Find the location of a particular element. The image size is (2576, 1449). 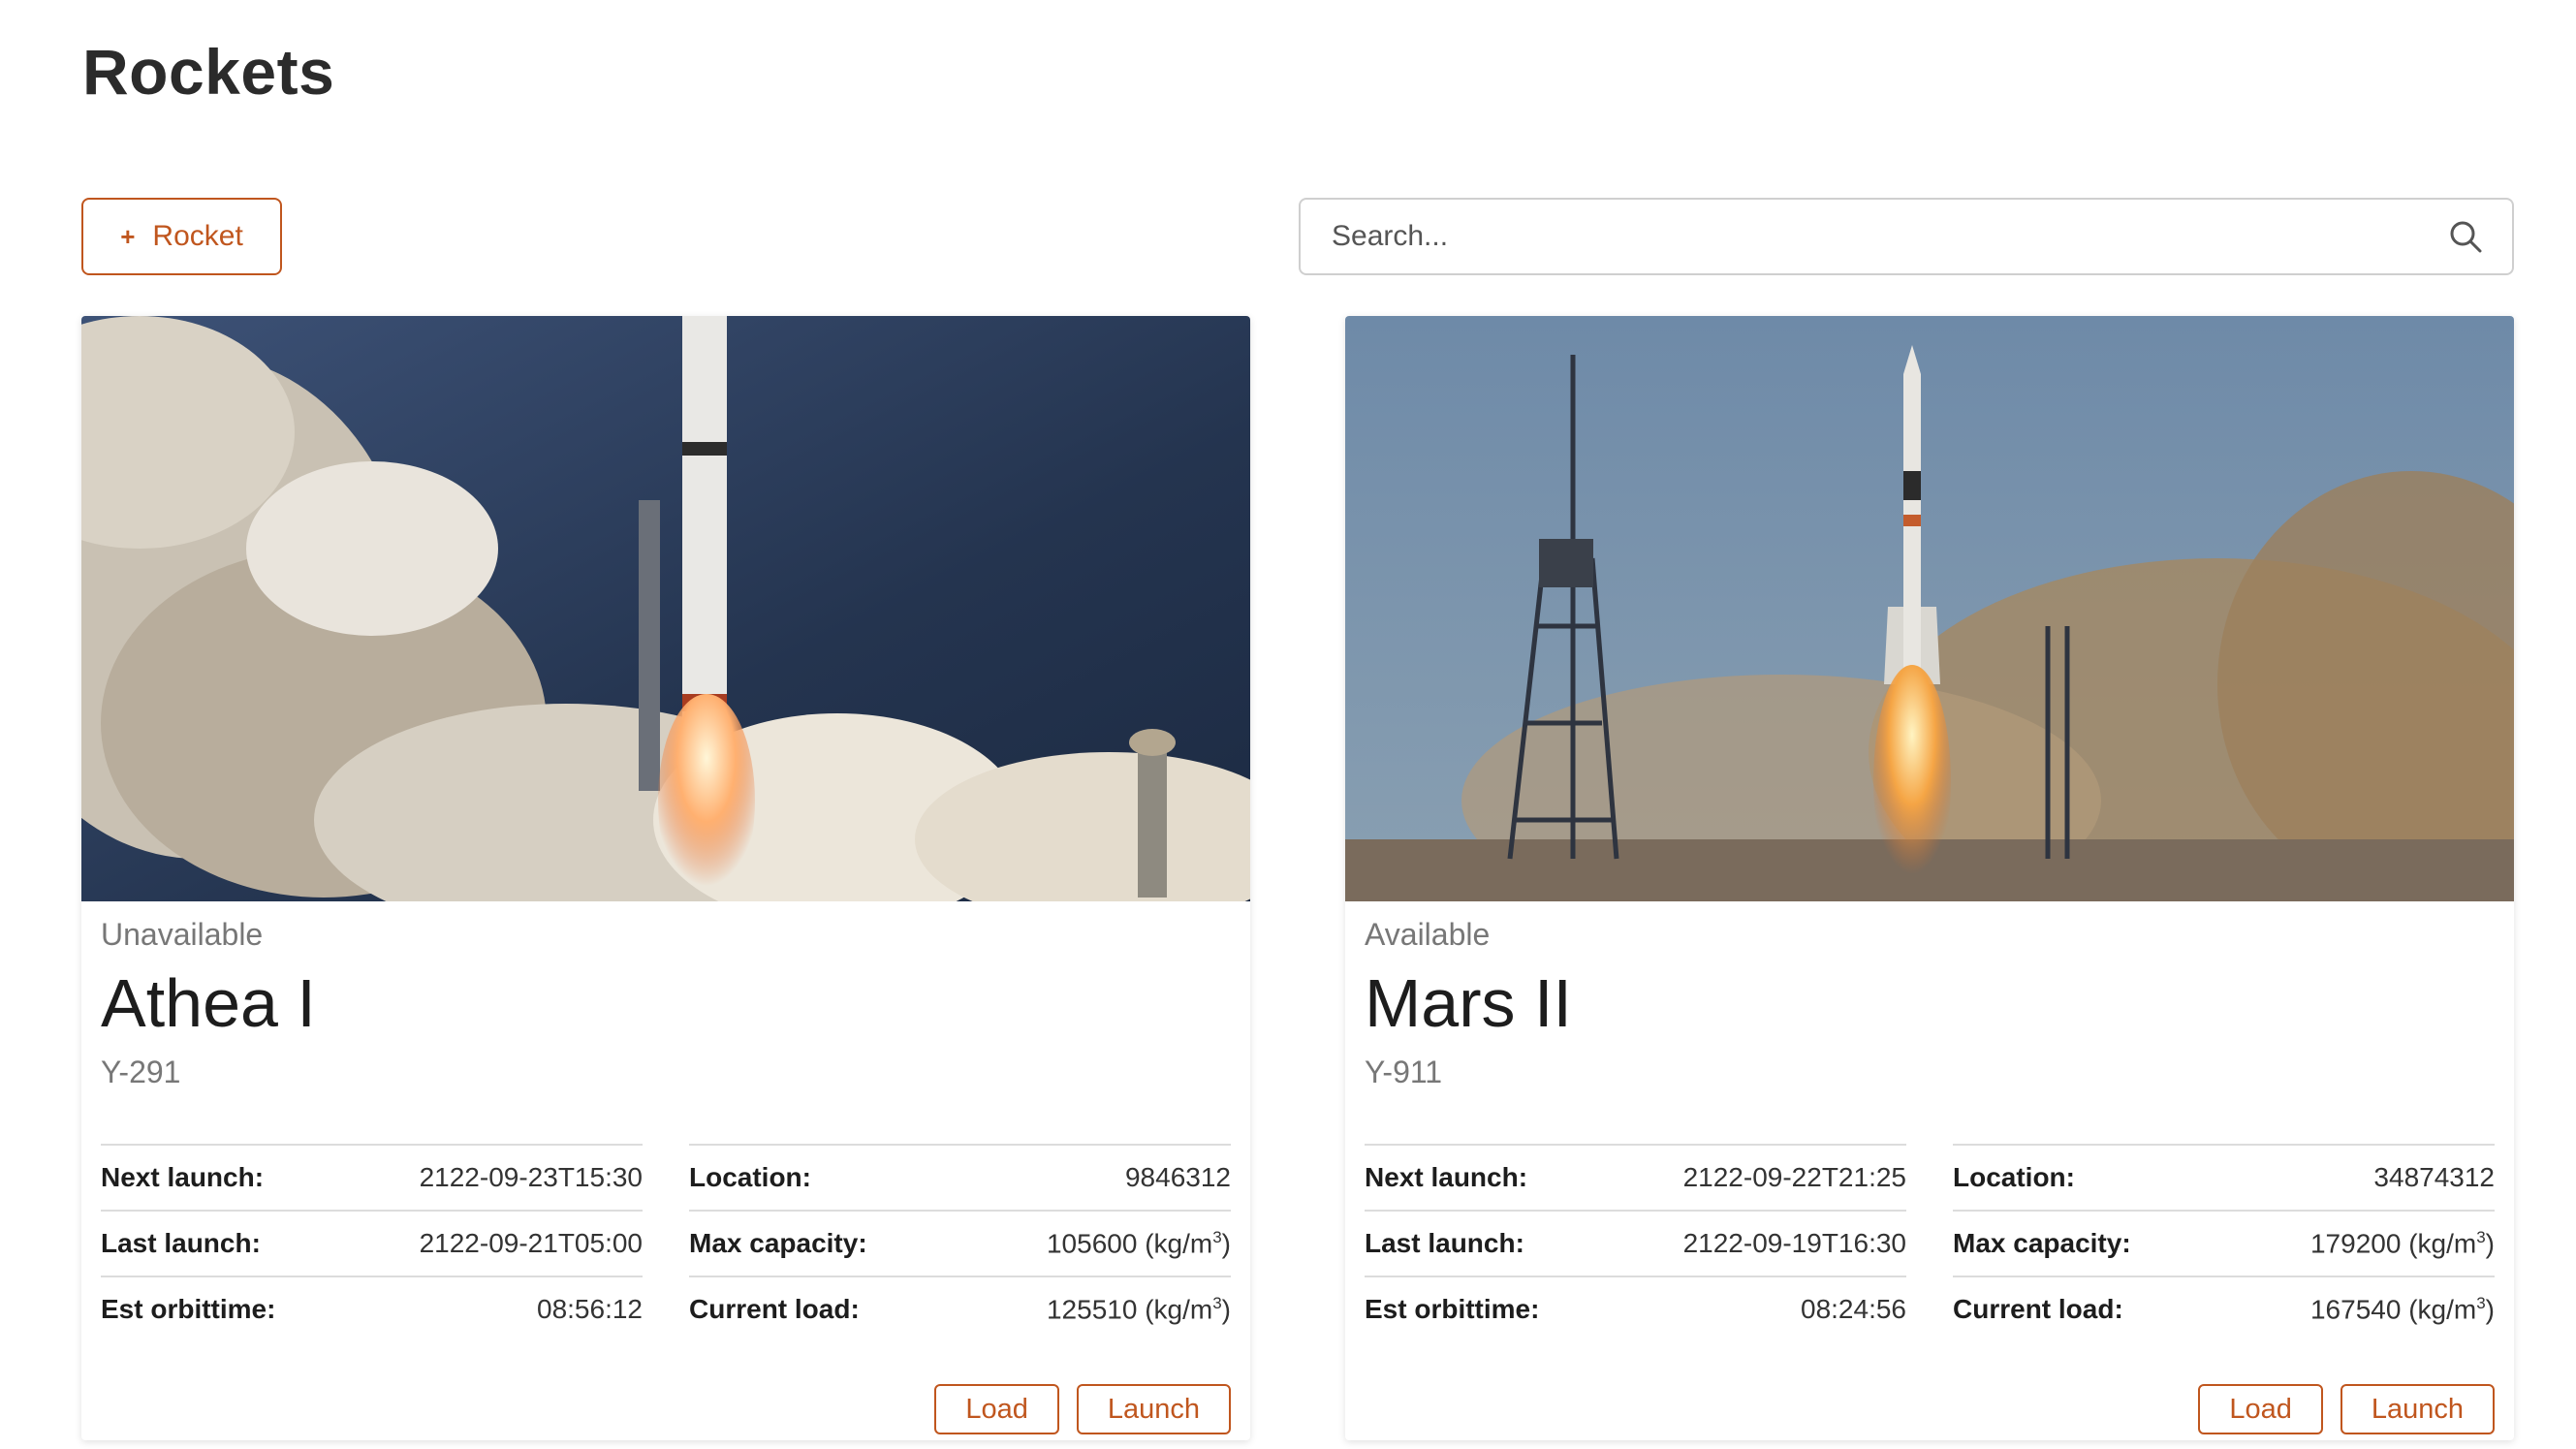

spec-value: 2122-09-23T15:30 is located at coordinates (531, 1177).